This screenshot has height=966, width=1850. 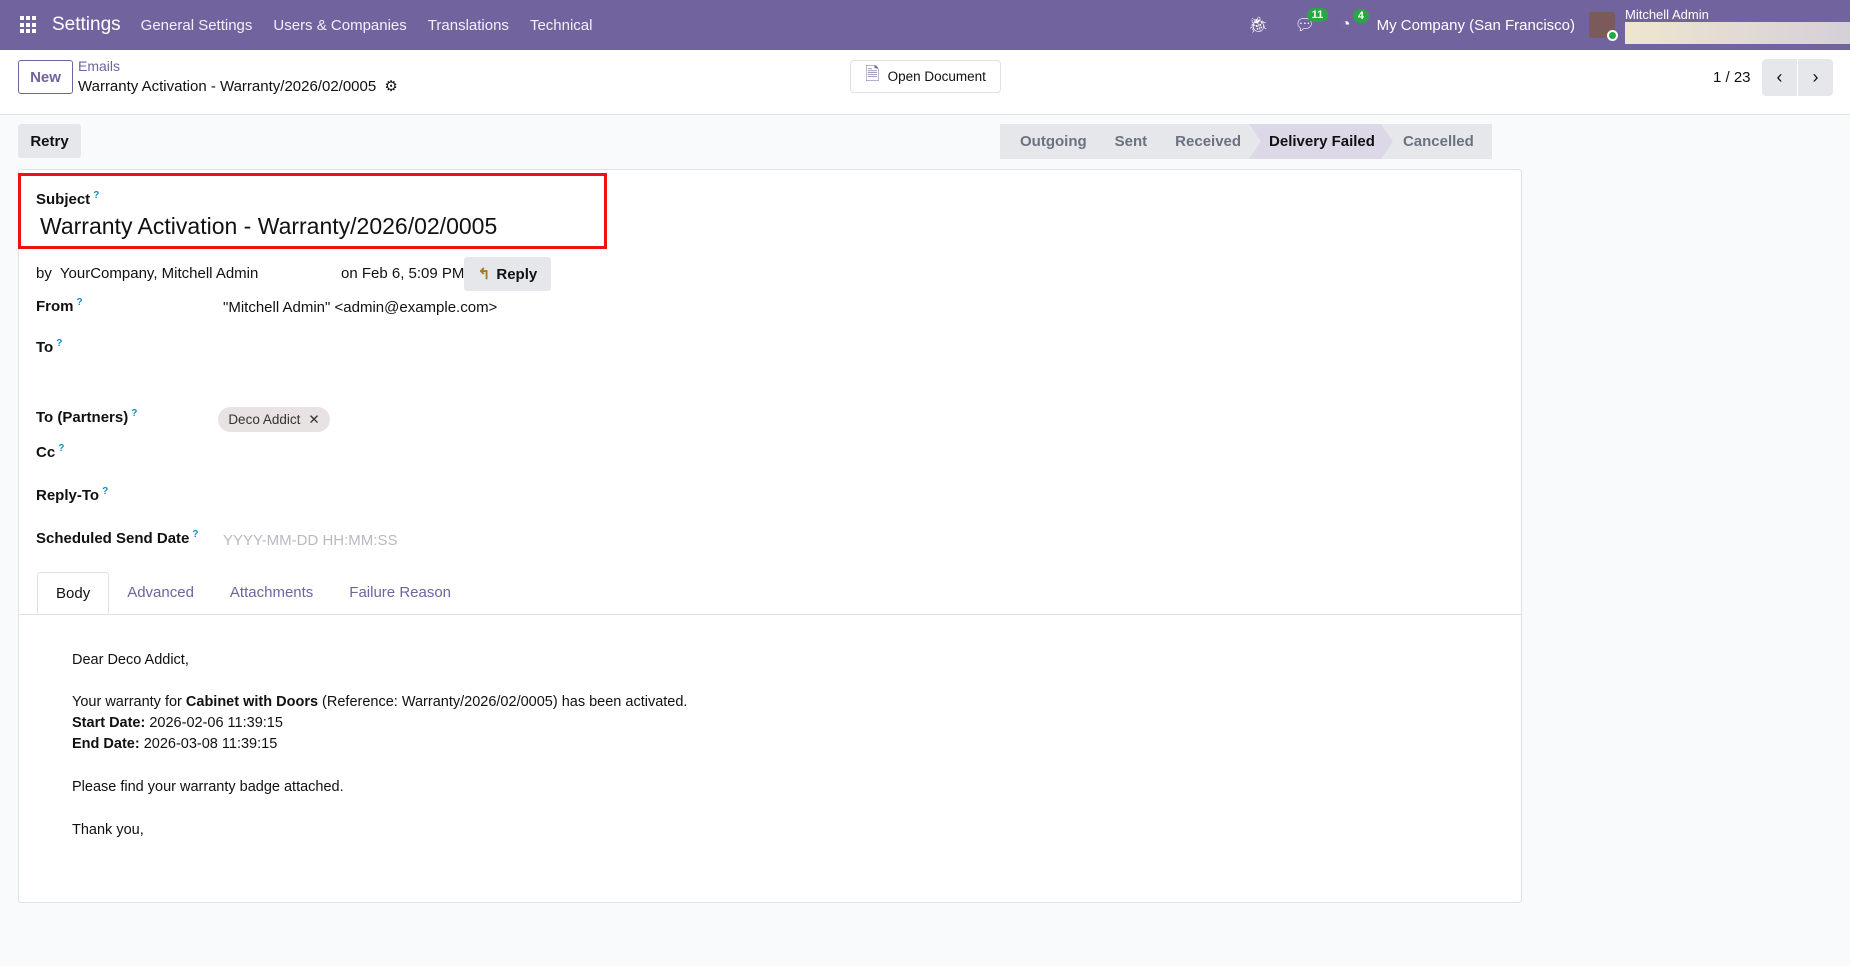 What do you see at coordinates (1317, 15) in the screenshot?
I see `messages-badge: 11` at bounding box center [1317, 15].